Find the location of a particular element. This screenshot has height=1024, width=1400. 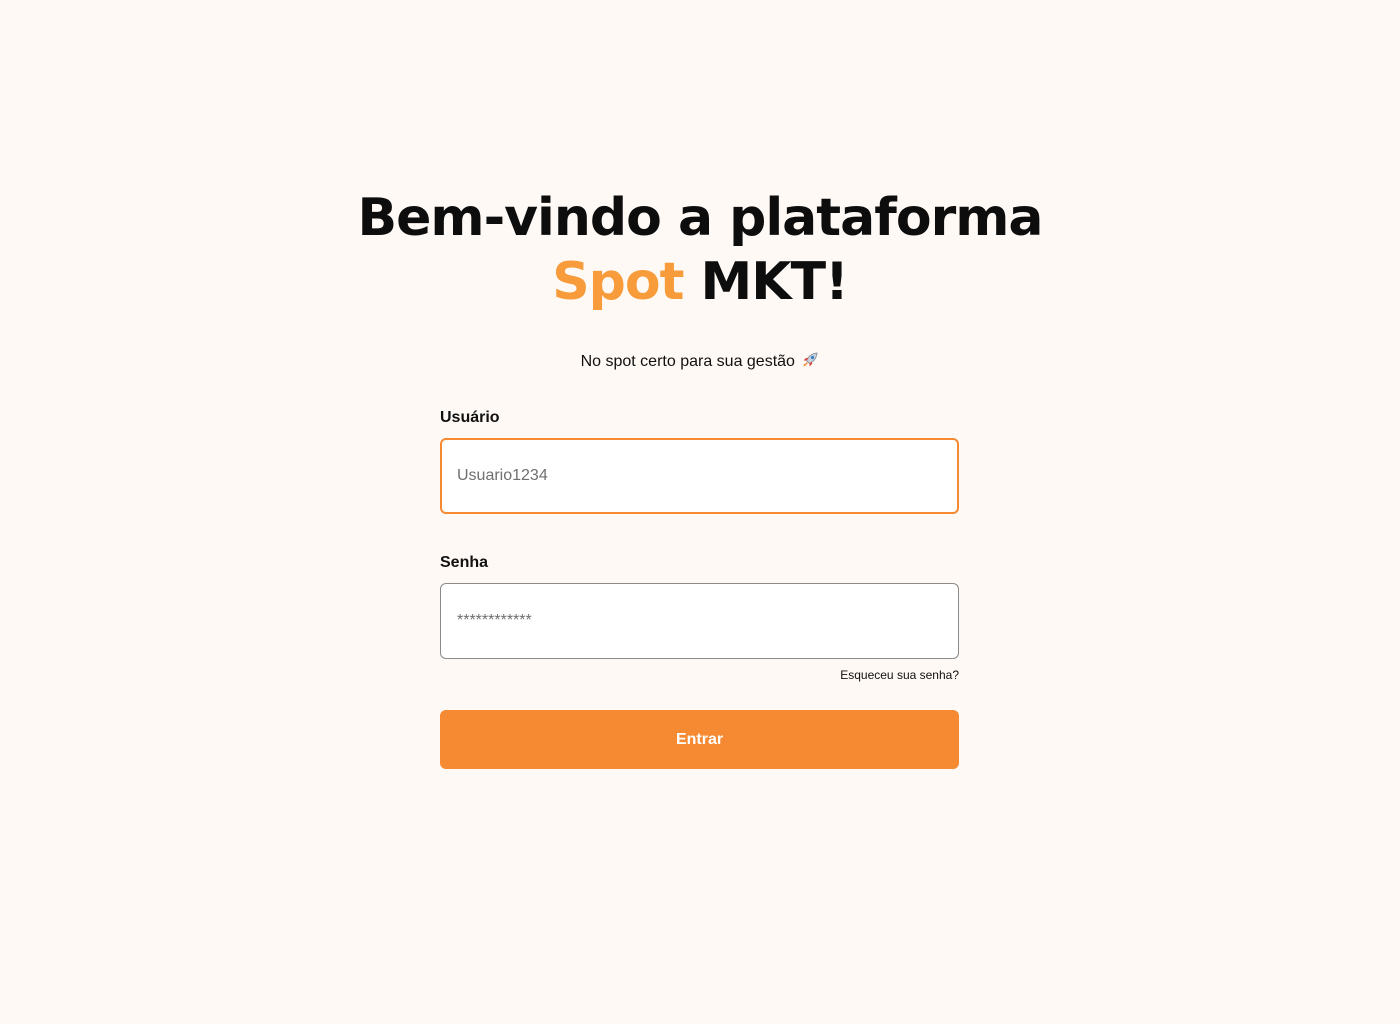

hero-section: Bem-vindo a plataforma Spot MKT! is located at coordinates (700, 250).